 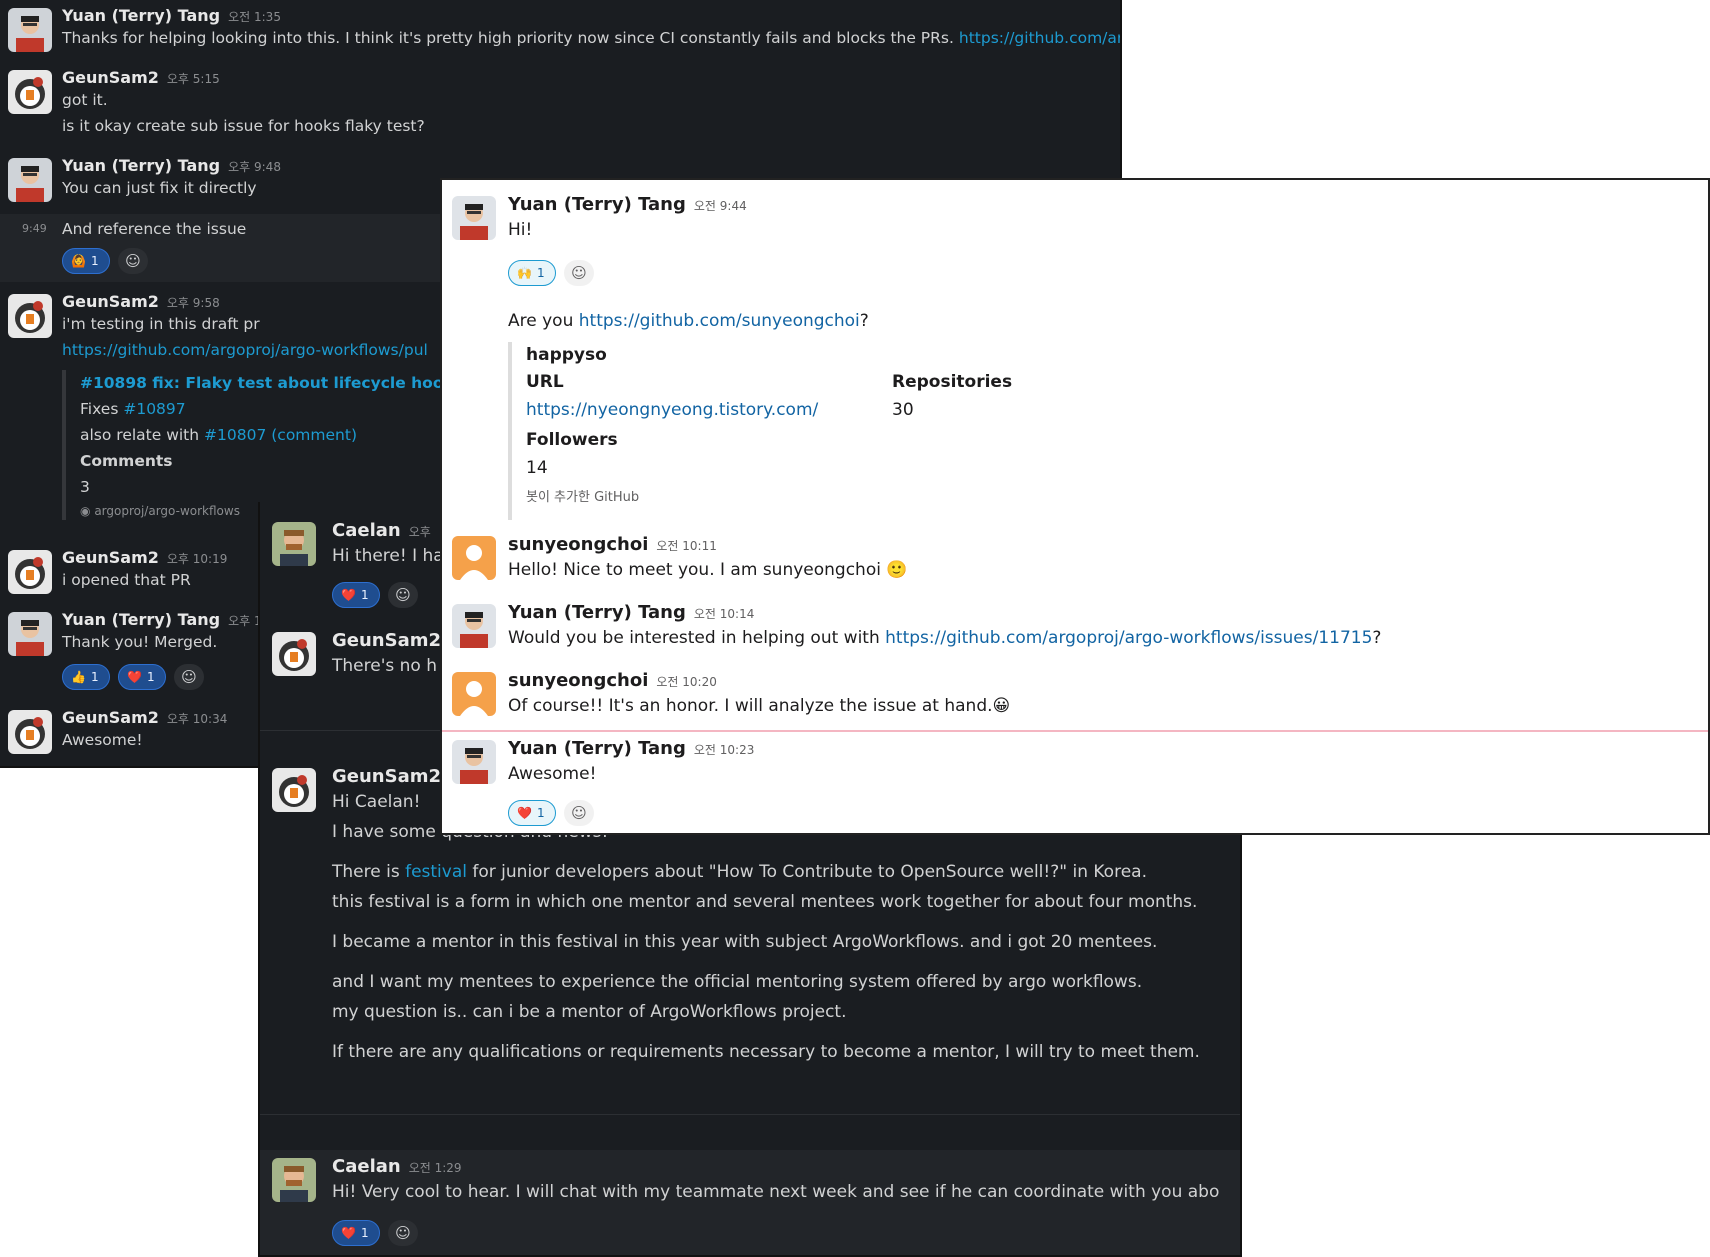 I want to click on reaction-pill: 👍 1, so click(x=86, y=677).